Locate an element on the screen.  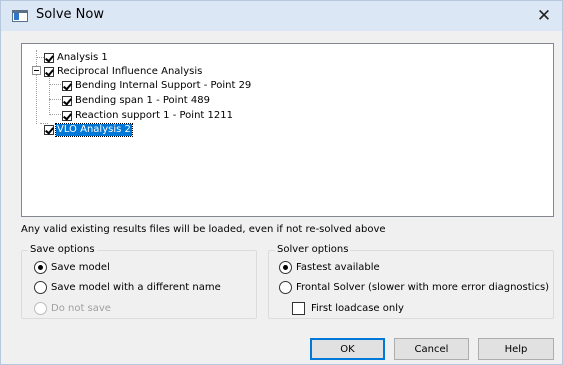
window-title: Solve Now is located at coordinates (70, 14).